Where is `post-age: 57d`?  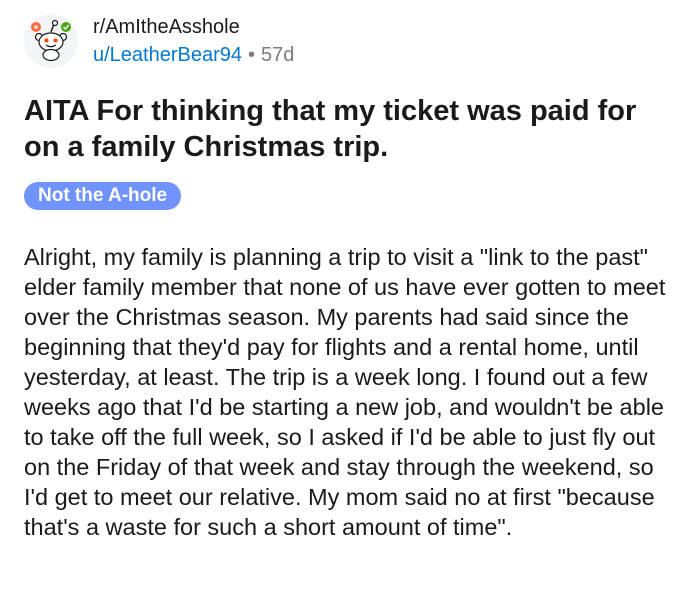
post-age: 57d is located at coordinates (278, 55).